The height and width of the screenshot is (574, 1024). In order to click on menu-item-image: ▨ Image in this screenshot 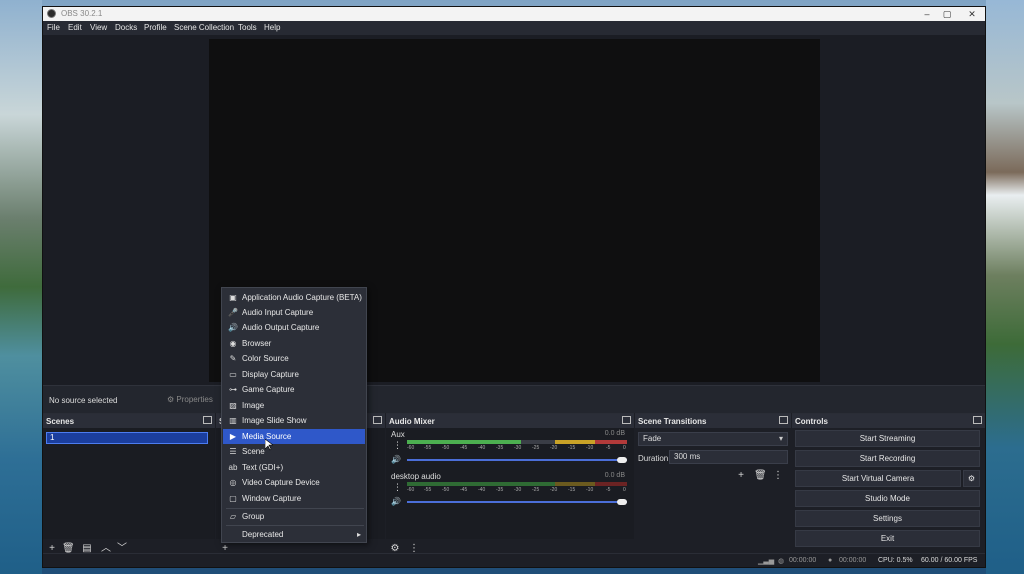, I will do `click(294, 405)`.